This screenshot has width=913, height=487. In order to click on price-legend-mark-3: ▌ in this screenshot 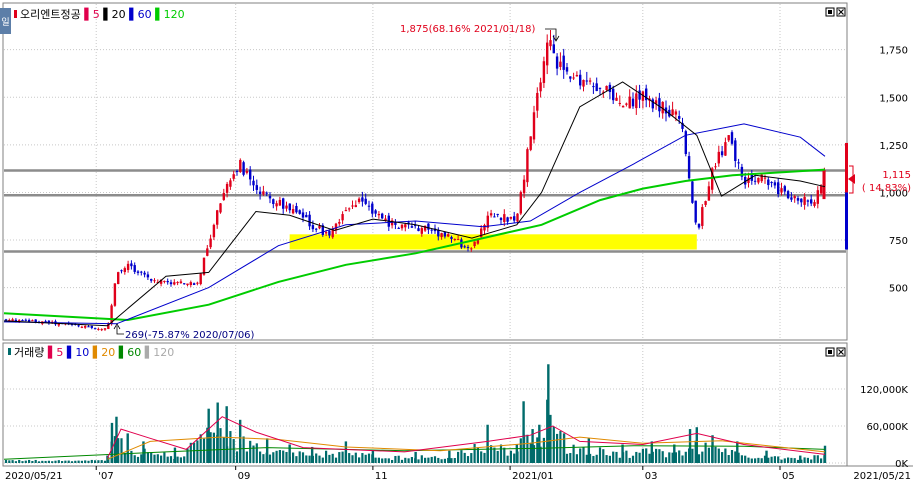, I will do `click(158, 14)`.